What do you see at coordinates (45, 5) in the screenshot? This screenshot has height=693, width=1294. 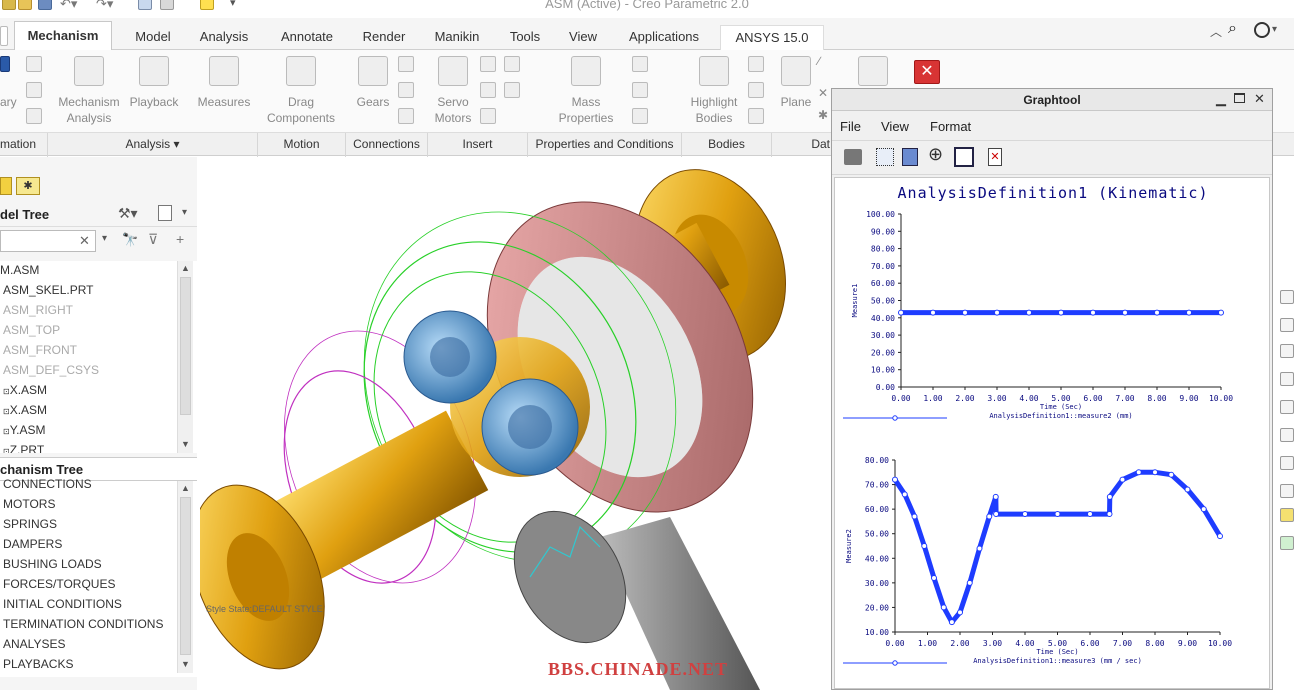 I see `save-icon` at bounding box center [45, 5].